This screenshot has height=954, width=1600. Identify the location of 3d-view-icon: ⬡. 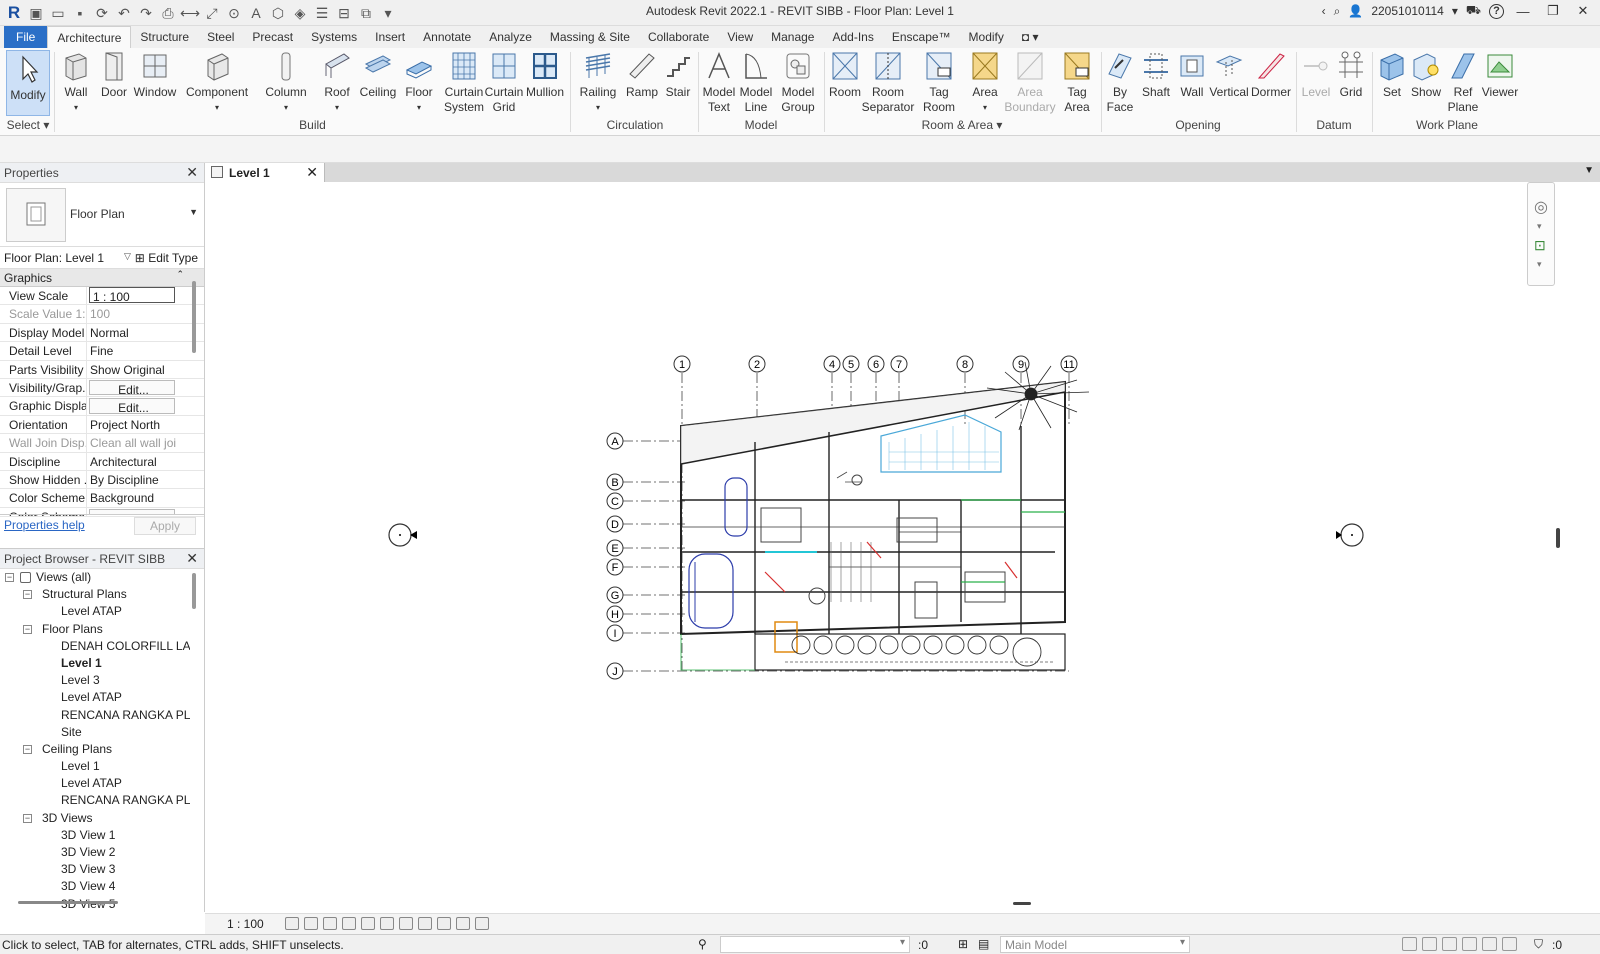
(278, 13).